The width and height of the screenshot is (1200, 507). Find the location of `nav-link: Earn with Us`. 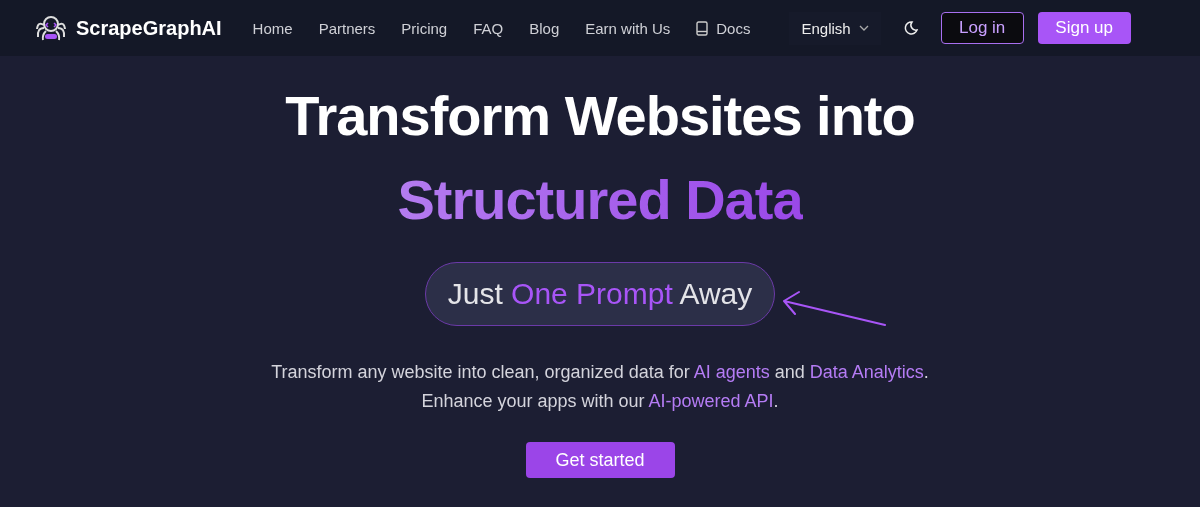

nav-link: Earn with Us is located at coordinates (628, 28).